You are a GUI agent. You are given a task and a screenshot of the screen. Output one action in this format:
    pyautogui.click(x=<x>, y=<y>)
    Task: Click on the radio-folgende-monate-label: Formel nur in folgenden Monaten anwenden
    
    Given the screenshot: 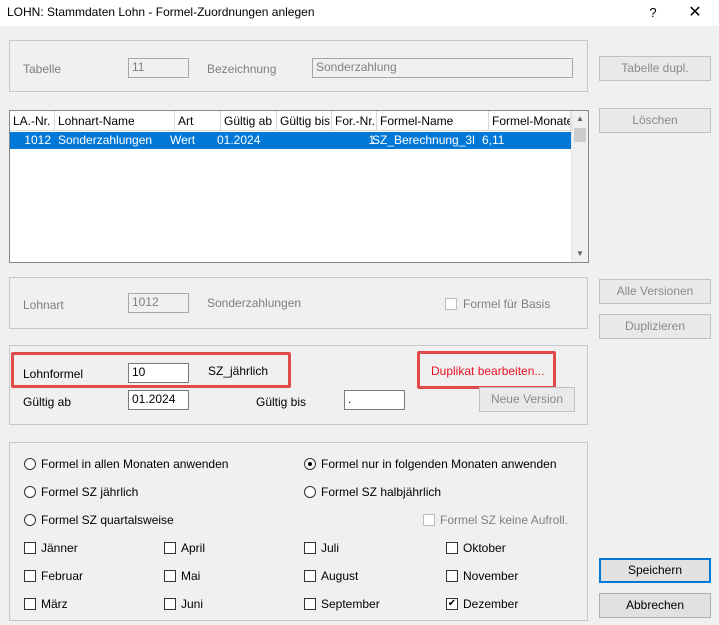 What is the action you would take?
    pyautogui.click(x=439, y=464)
    